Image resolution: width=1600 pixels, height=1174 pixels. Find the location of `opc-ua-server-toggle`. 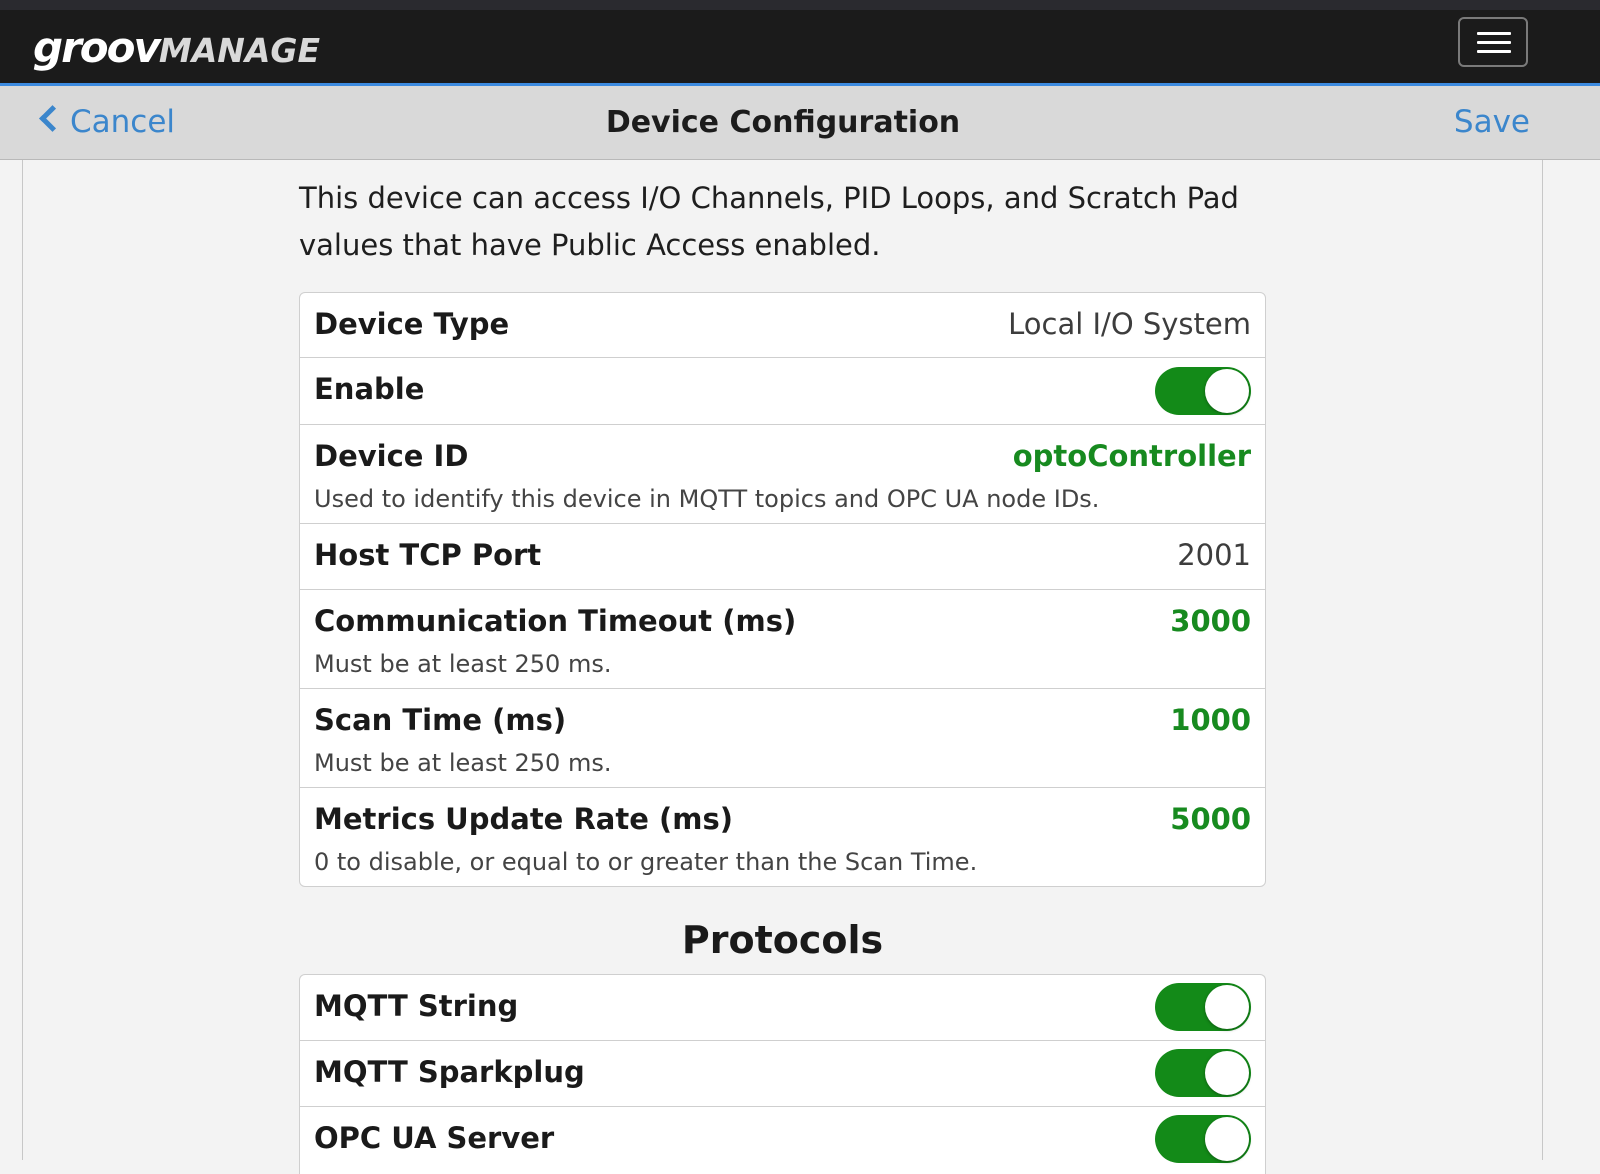

opc-ua-server-toggle is located at coordinates (1203, 1139).